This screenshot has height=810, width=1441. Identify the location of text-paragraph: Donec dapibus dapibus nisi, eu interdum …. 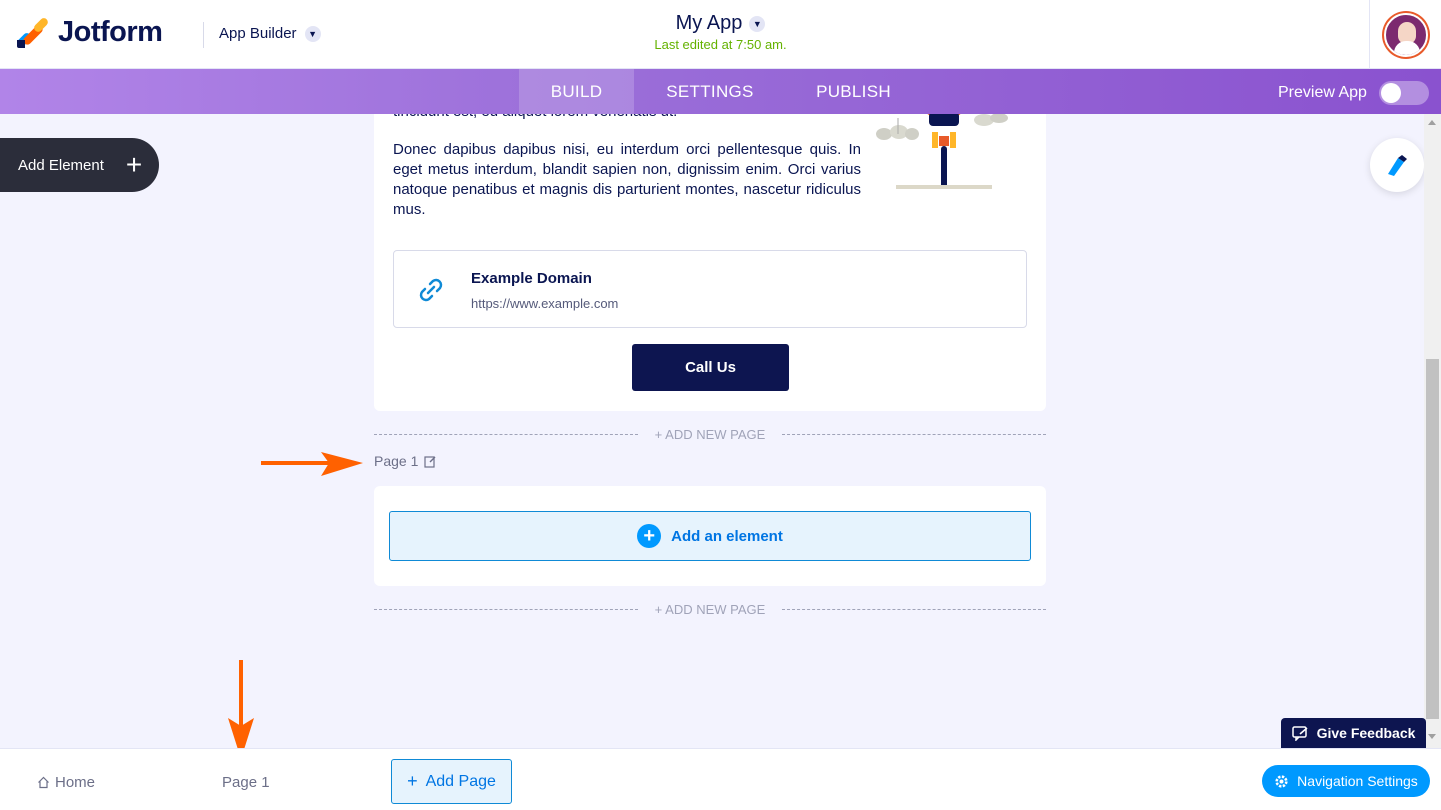
(627, 180).